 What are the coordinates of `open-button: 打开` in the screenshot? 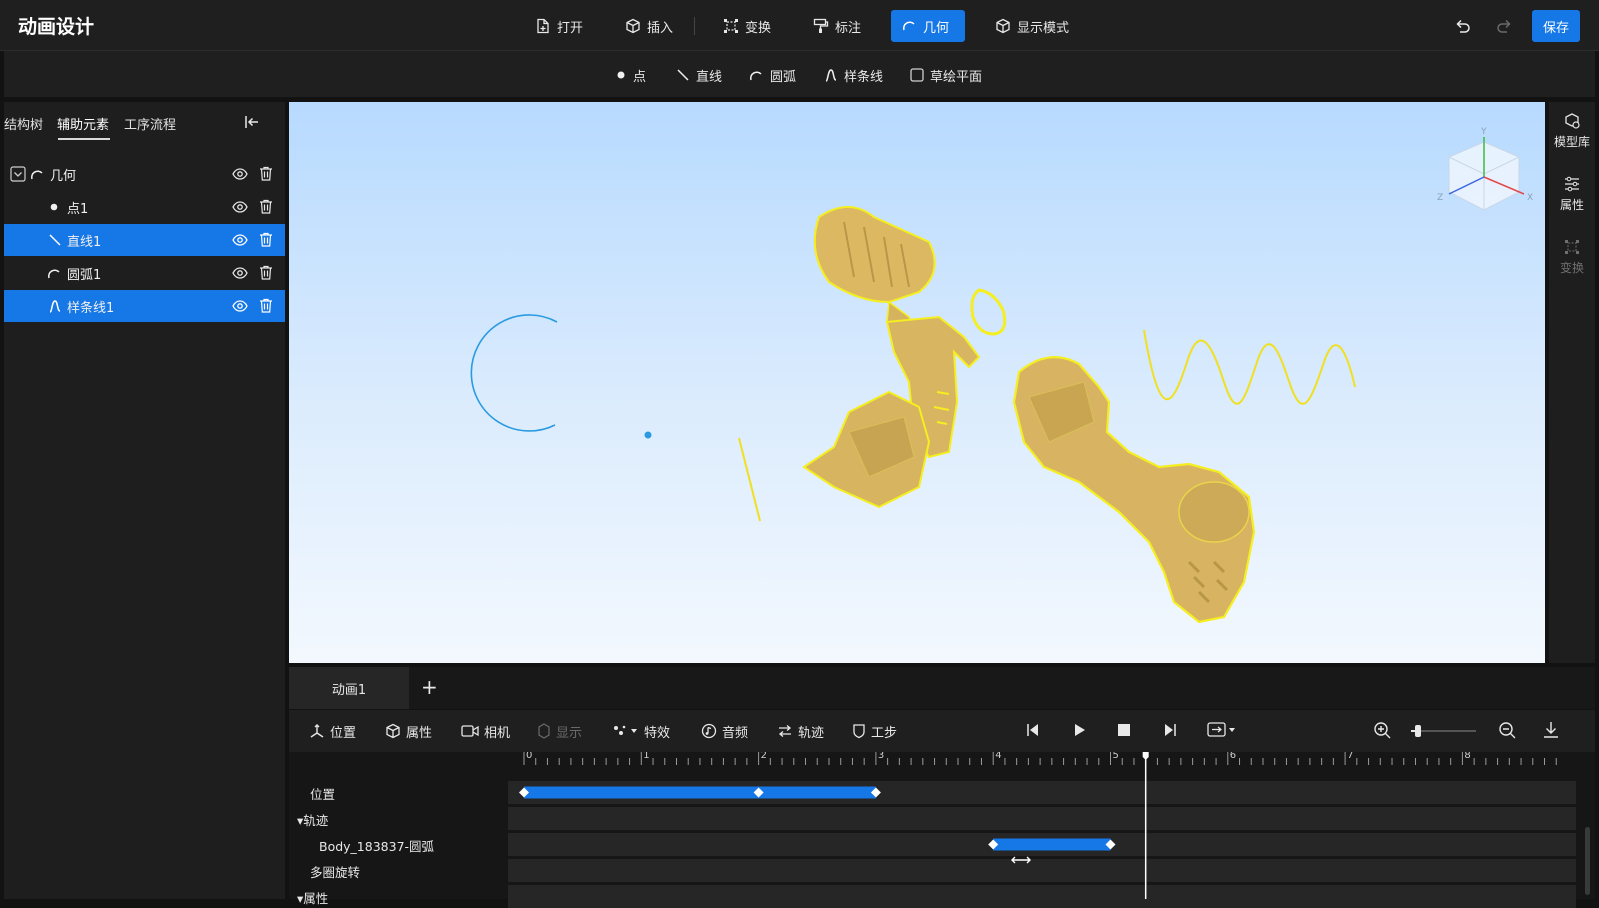 It's located at (559, 26).